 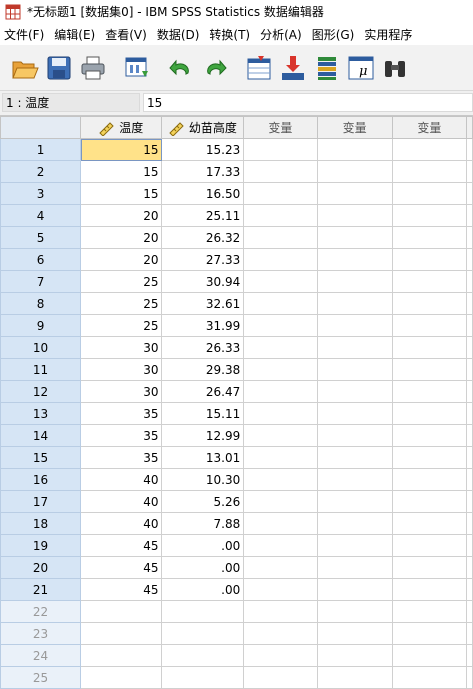 What do you see at coordinates (41, 193) in the screenshot?
I see `row-header: 3` at bounding box center [41, 193].